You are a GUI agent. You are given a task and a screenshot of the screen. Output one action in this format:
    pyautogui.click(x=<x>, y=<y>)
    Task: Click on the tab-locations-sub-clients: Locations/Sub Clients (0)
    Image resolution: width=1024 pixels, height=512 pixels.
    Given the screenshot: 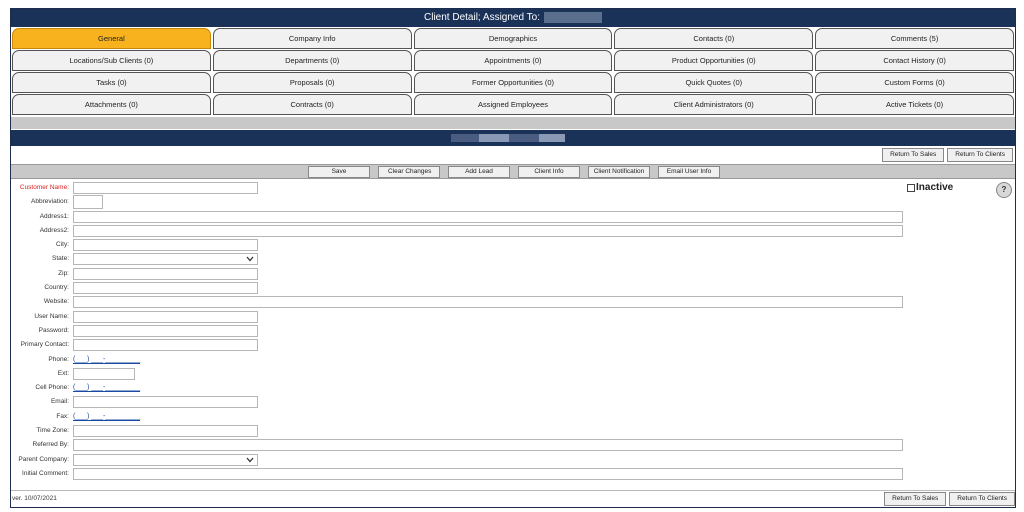 What is the action you would take?
    pyautogui.click(x=111, y=60)
    